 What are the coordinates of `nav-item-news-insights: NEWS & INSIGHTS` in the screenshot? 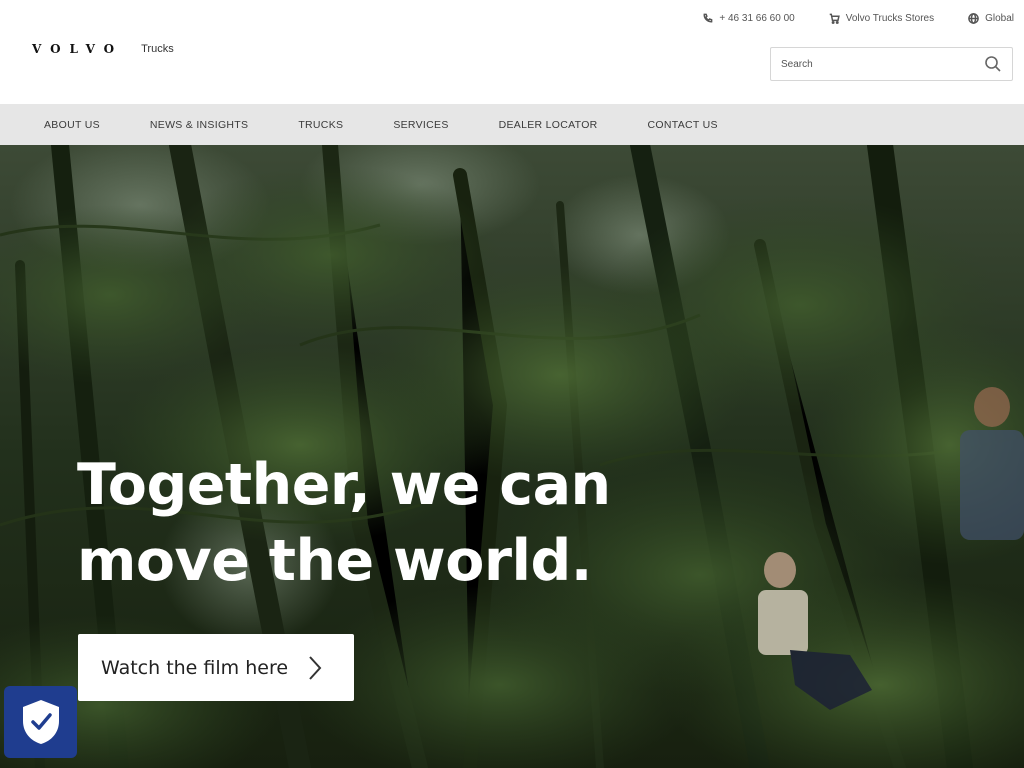 It's located at (199, 125).